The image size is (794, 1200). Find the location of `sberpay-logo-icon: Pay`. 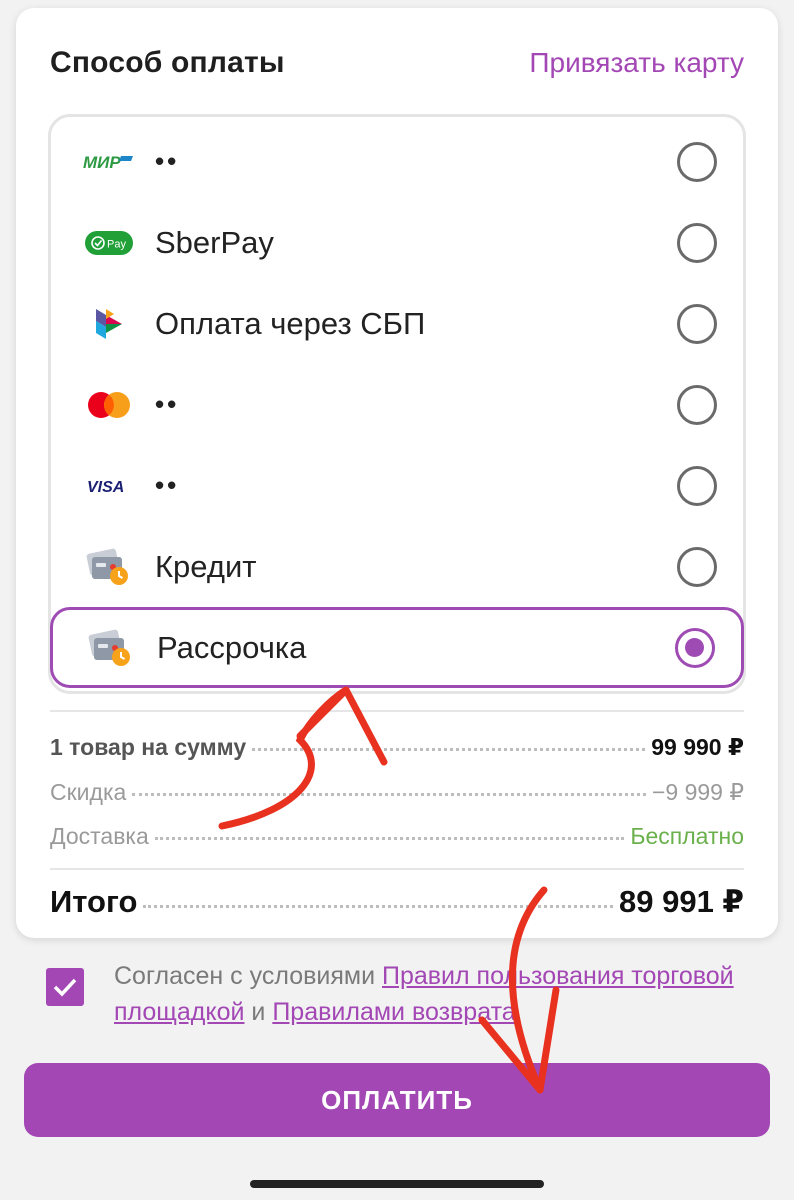

sberpay-logo-icon: Pay is located at coordinates (109, 243).